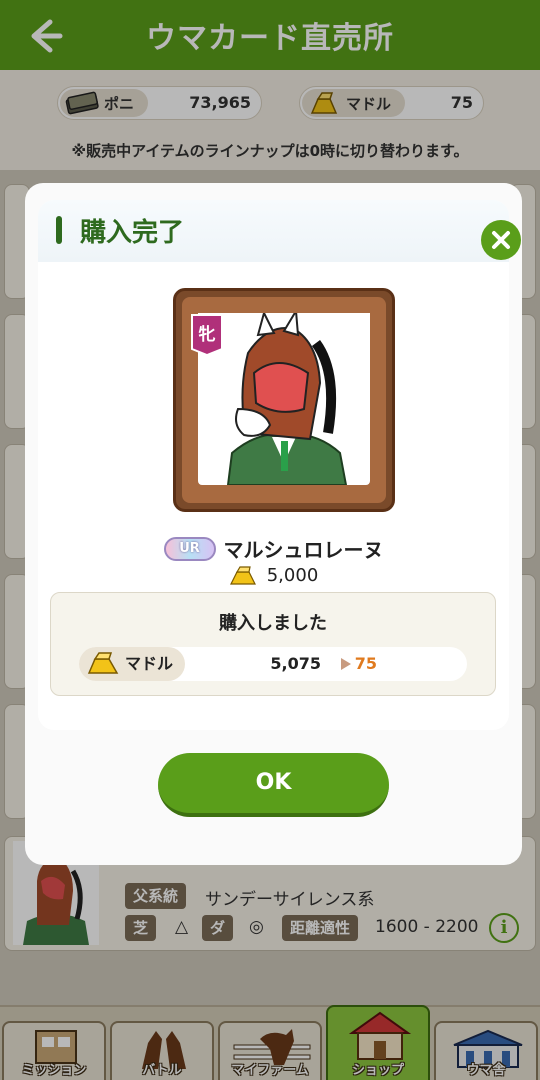  What do you see at coordinates (303, 550) in the screenshot?
I see `horse-name: マルシュロレーヌ` at bounding box center [303, 550].